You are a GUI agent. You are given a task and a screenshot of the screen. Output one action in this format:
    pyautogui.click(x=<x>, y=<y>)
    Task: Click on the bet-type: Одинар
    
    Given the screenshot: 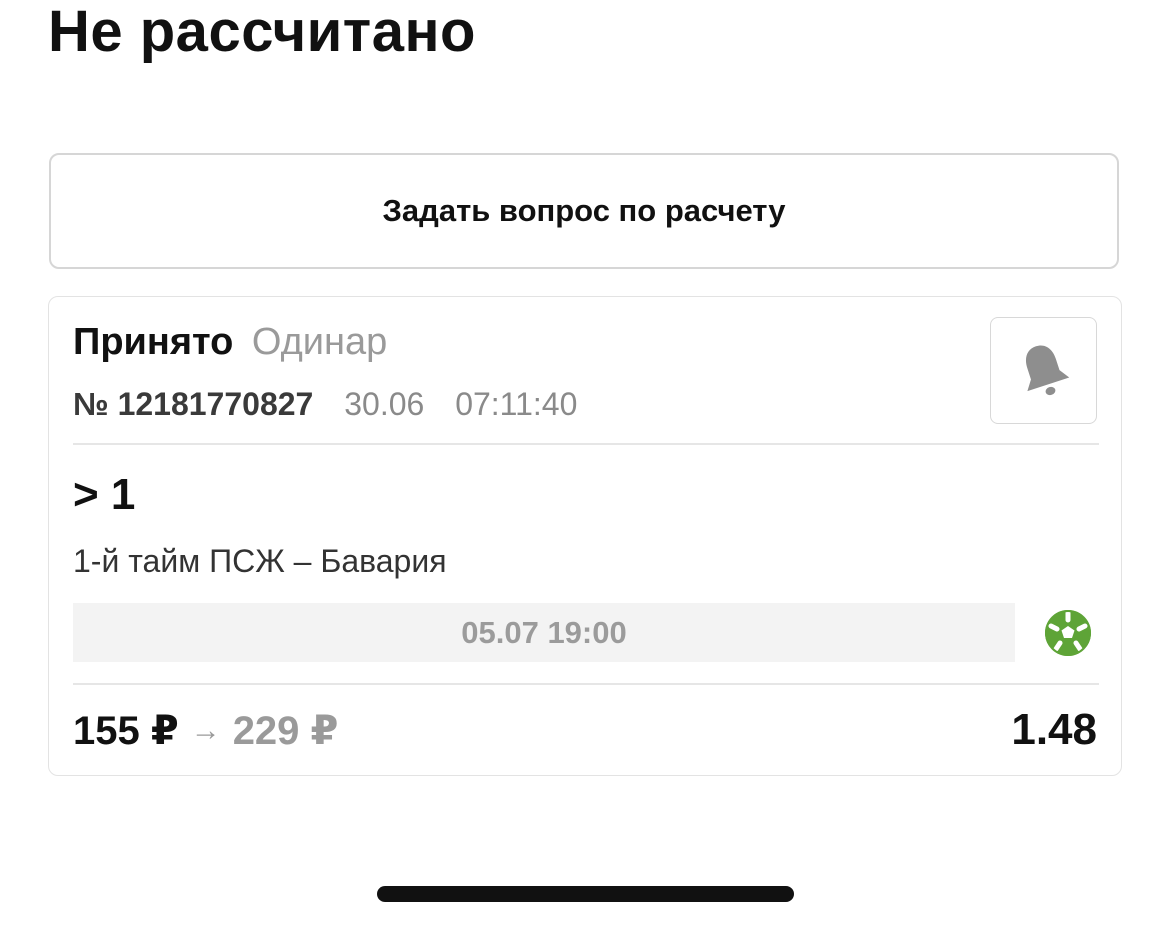 What is the action you would take?
    pyautogui.click(x=319, y=342)
    